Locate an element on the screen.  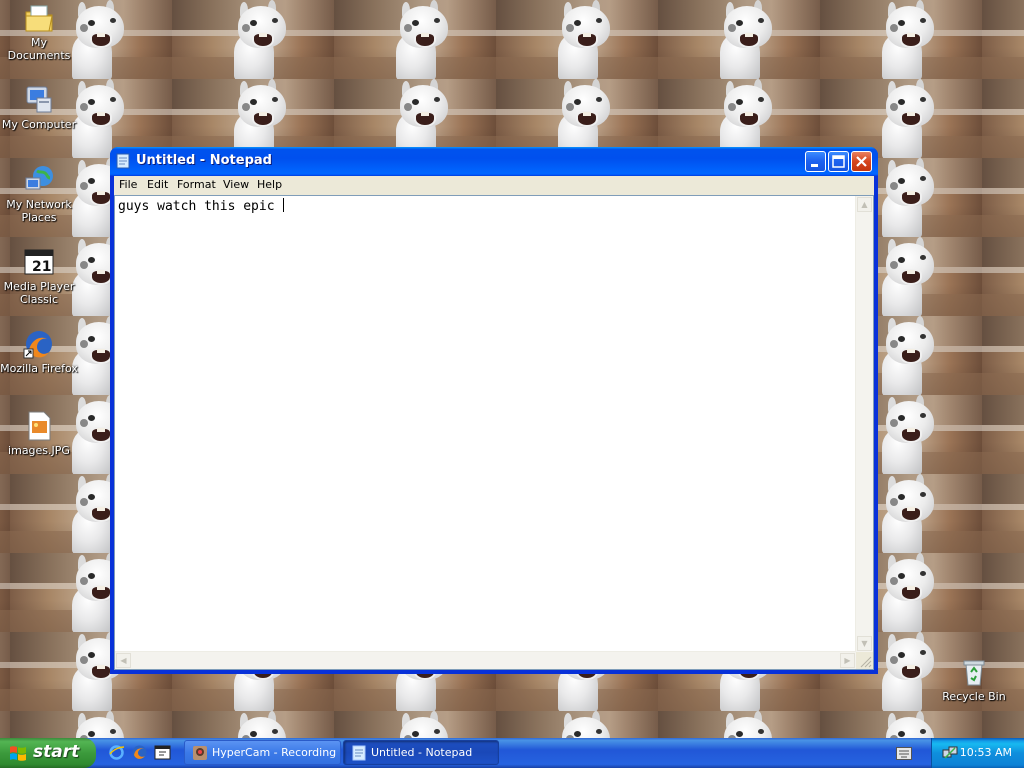
ie-icon is located at coordinates (116, 752).